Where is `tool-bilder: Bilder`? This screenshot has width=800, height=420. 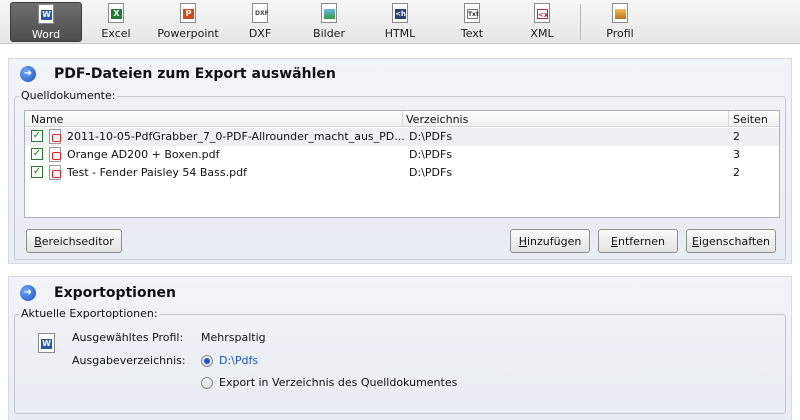 tool-bilder: Bilder is located at coordinates (329, 22).